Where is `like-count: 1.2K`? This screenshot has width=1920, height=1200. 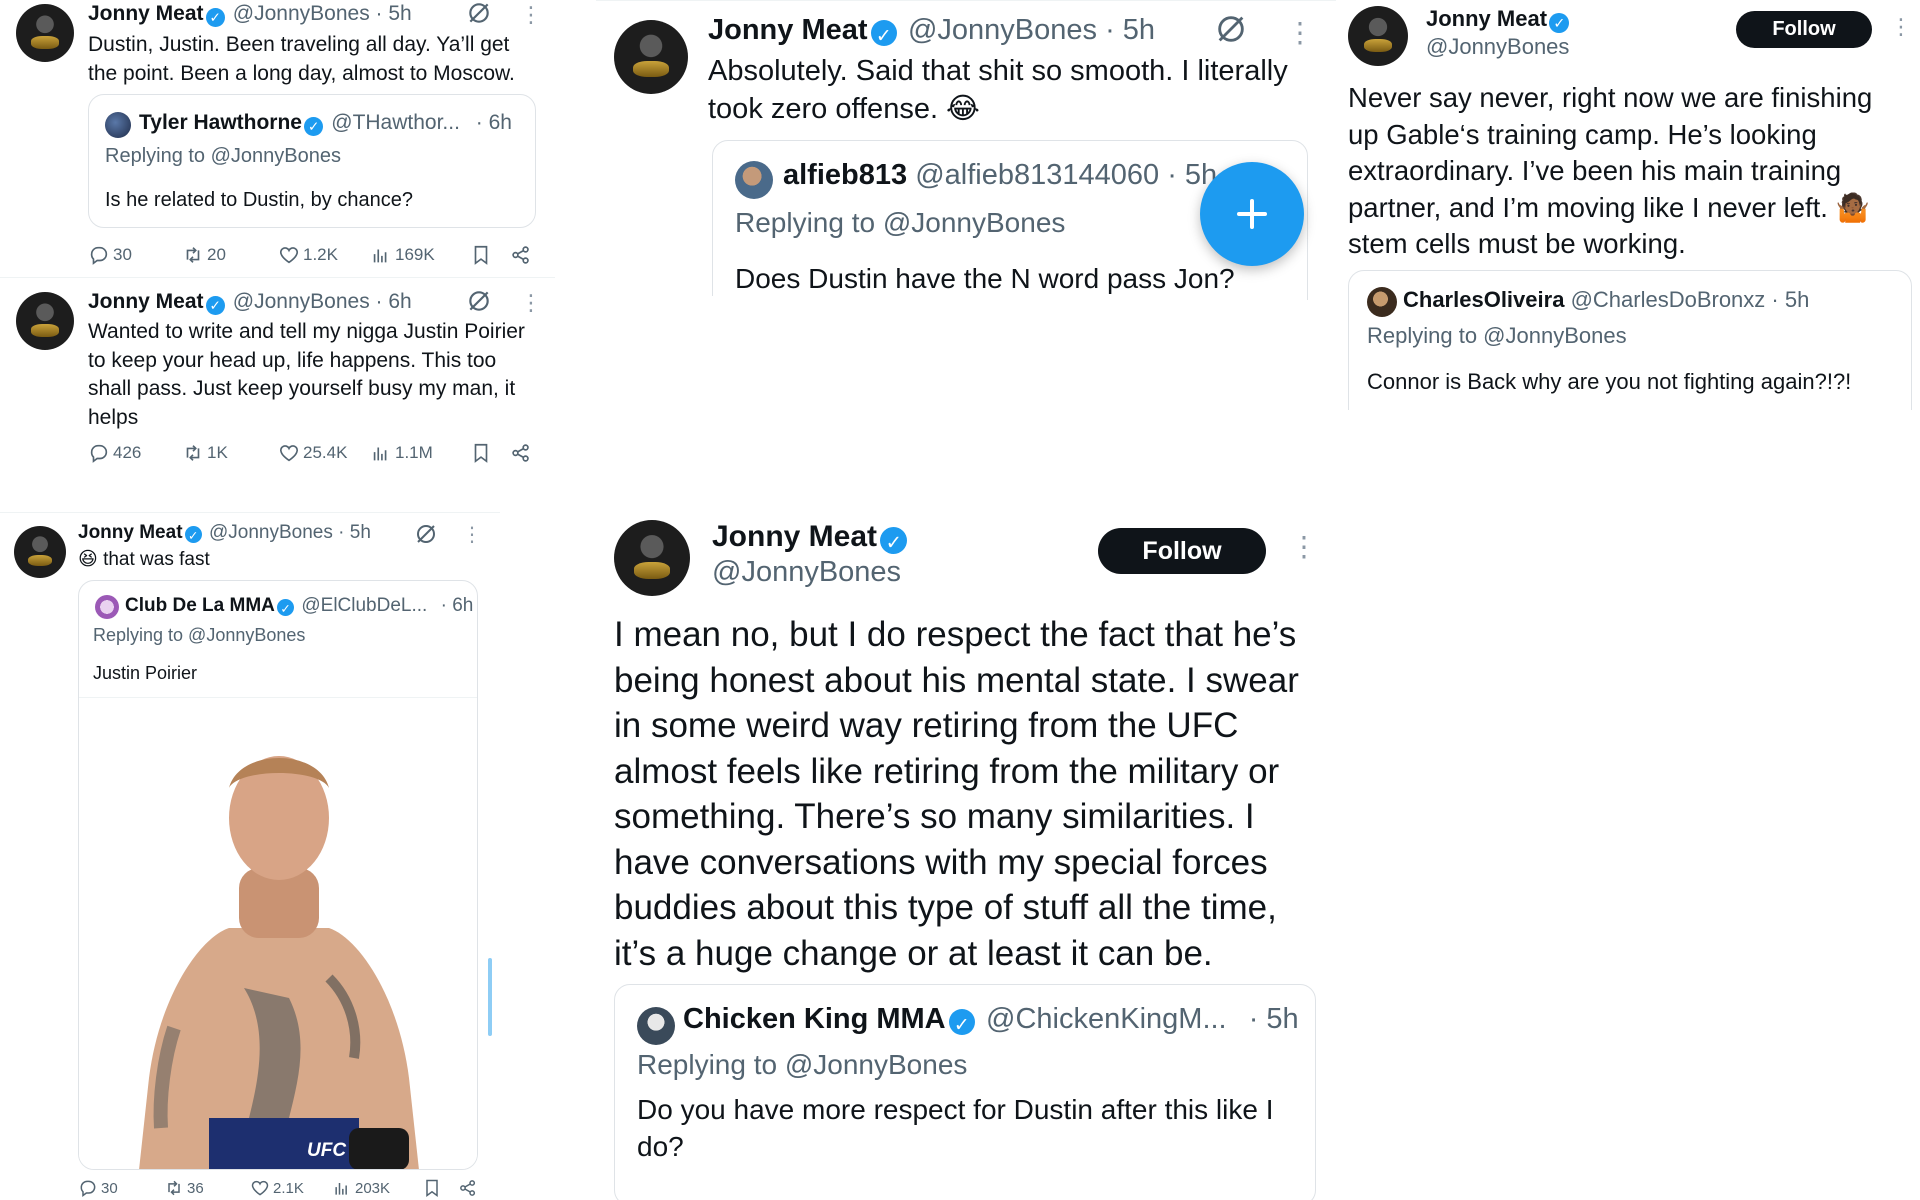 like-count: 1.2K is located at coordinates (320, 254).